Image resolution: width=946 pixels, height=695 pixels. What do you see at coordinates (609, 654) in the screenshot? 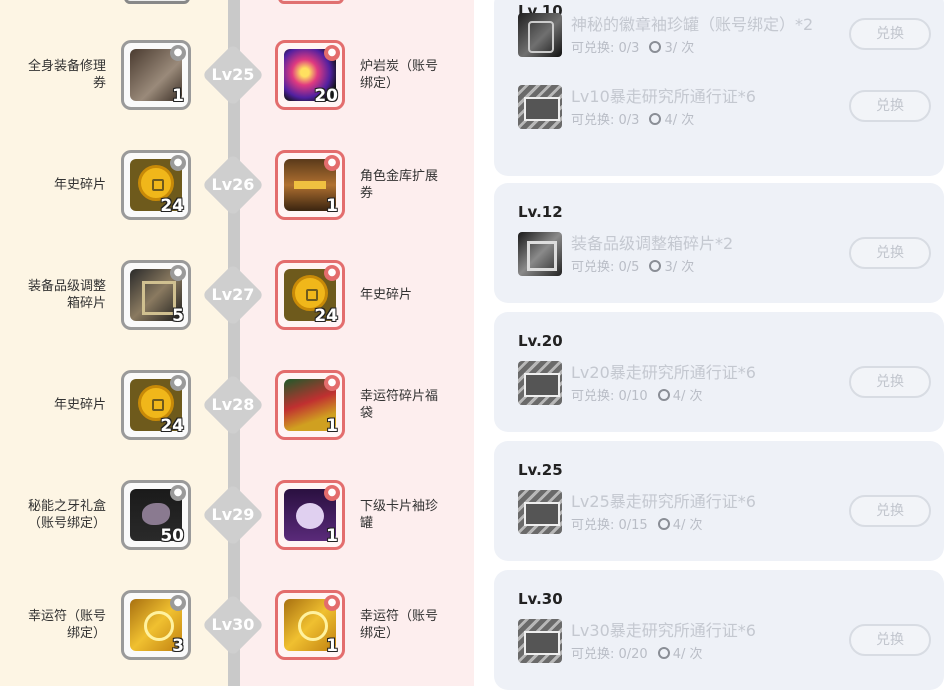
I see `exchange-available-count: 可兑换: 0/20` at bounding box center [609, 654].